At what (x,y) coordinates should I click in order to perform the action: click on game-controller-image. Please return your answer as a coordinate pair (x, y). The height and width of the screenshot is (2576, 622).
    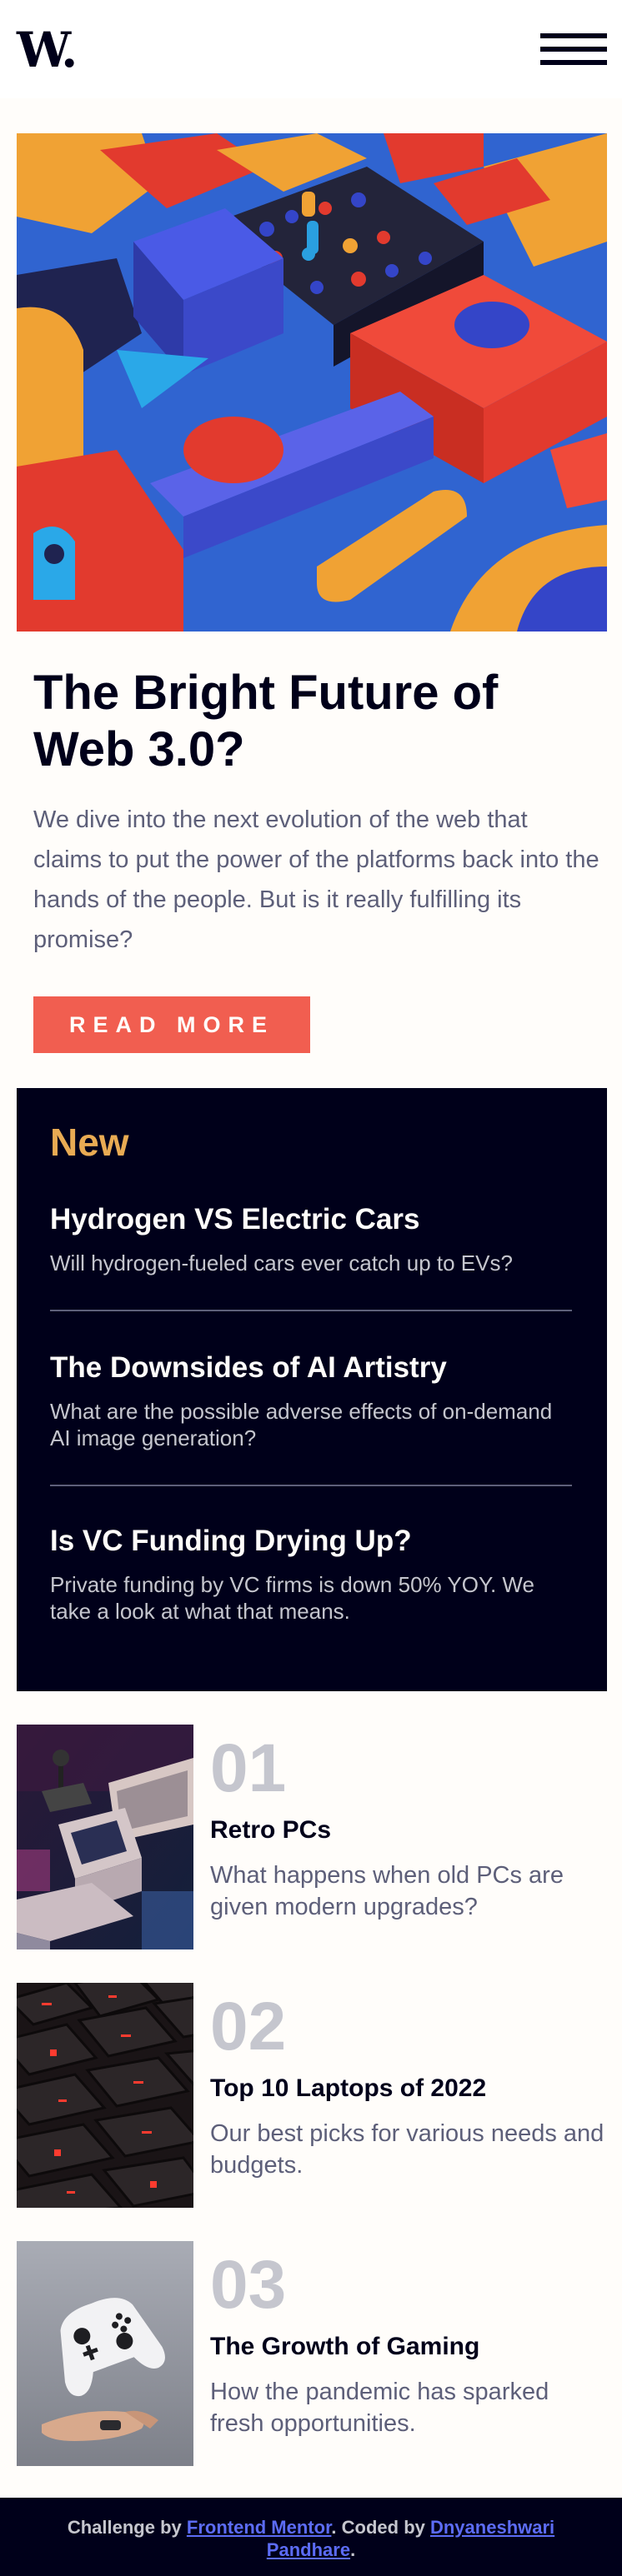
    Looking at the image, I should click on (105, 2353).